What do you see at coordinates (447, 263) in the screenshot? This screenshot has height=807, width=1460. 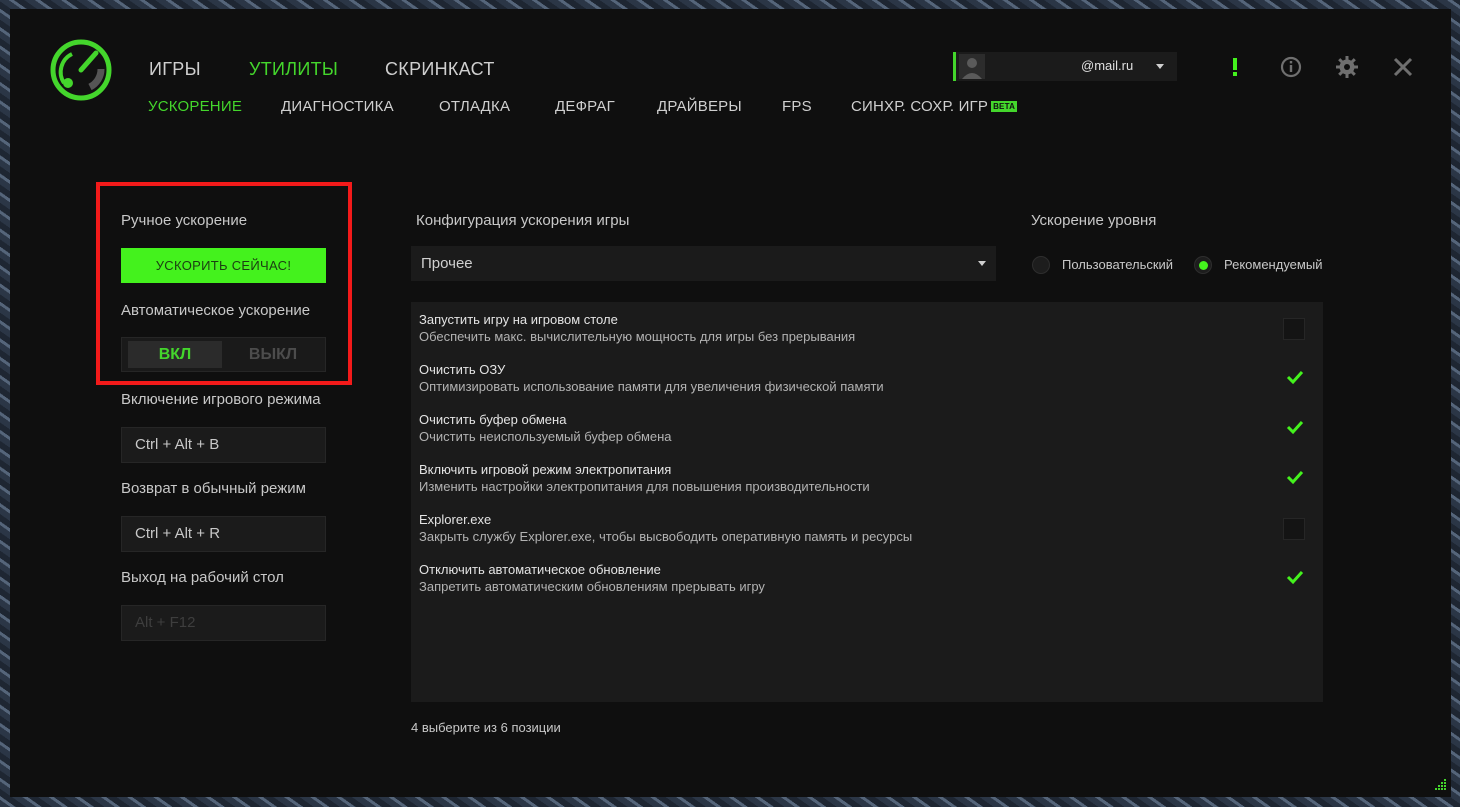 I see `config-dropdown-value: Прочее` at bounding box center [447, 263].